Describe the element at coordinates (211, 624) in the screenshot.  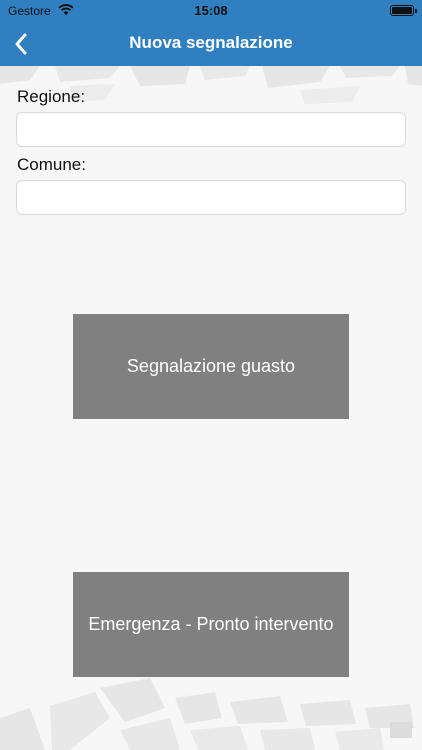
I see `emergenza-button: Emergenza - Pronto intervento` at that location.